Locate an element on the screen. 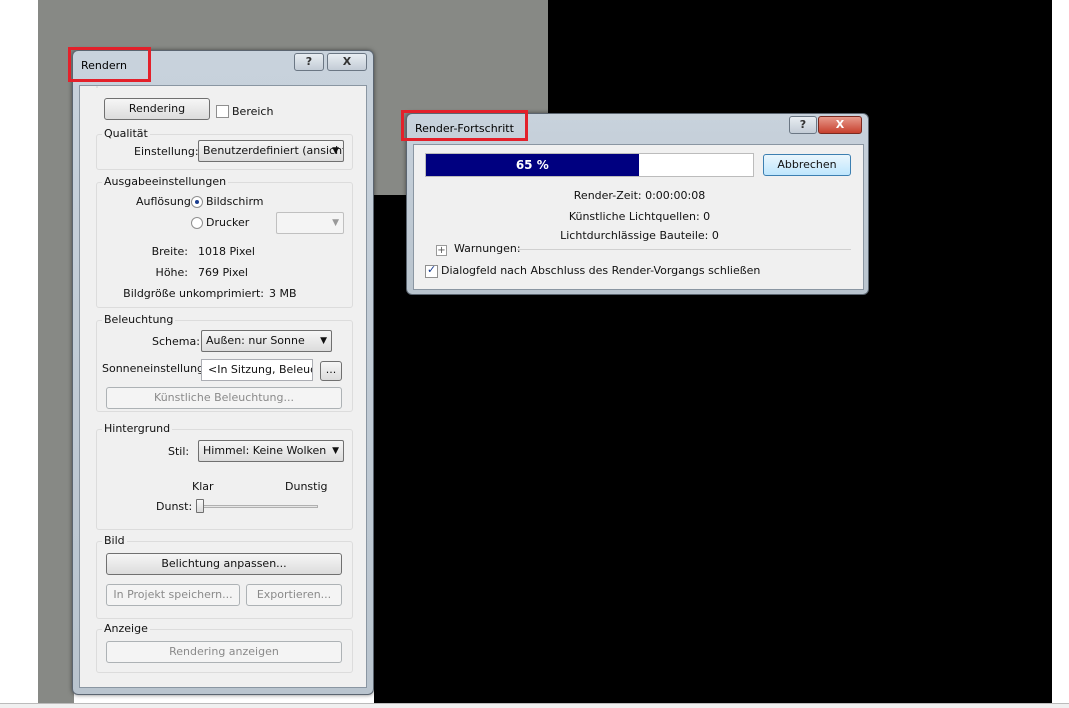 Image resolution: width=1069 pixels, height=708 pixels. printer-dpi-combo: ▼ is located at coordinates (310, 223).